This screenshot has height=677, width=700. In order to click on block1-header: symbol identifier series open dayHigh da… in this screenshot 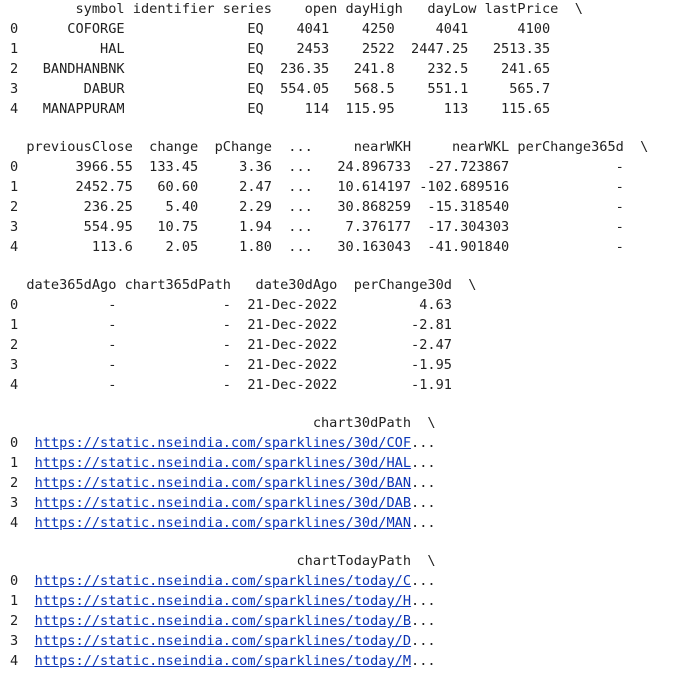, I will do `click(296, 9)`.